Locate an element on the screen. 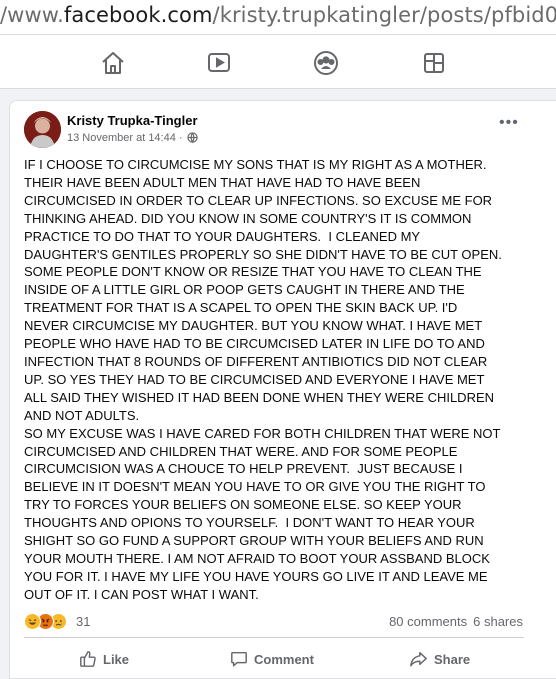  url-host: facebook.com is located at coordinates (138, 15).